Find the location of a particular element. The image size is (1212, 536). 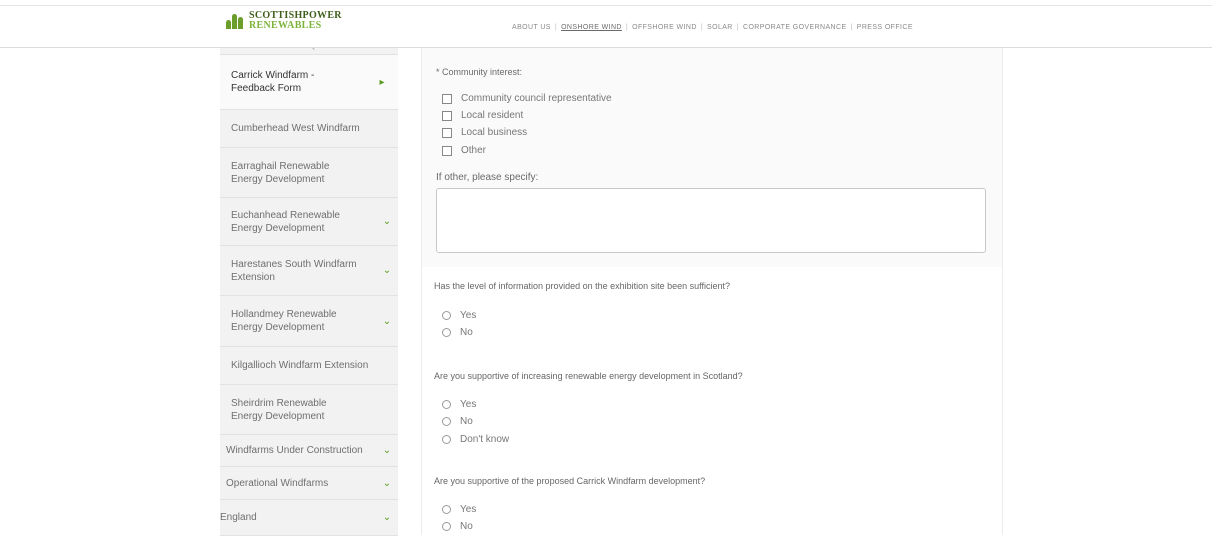

sidebar-item-label: Cumberhead West Windfarm is located at coordinates (295, 128).